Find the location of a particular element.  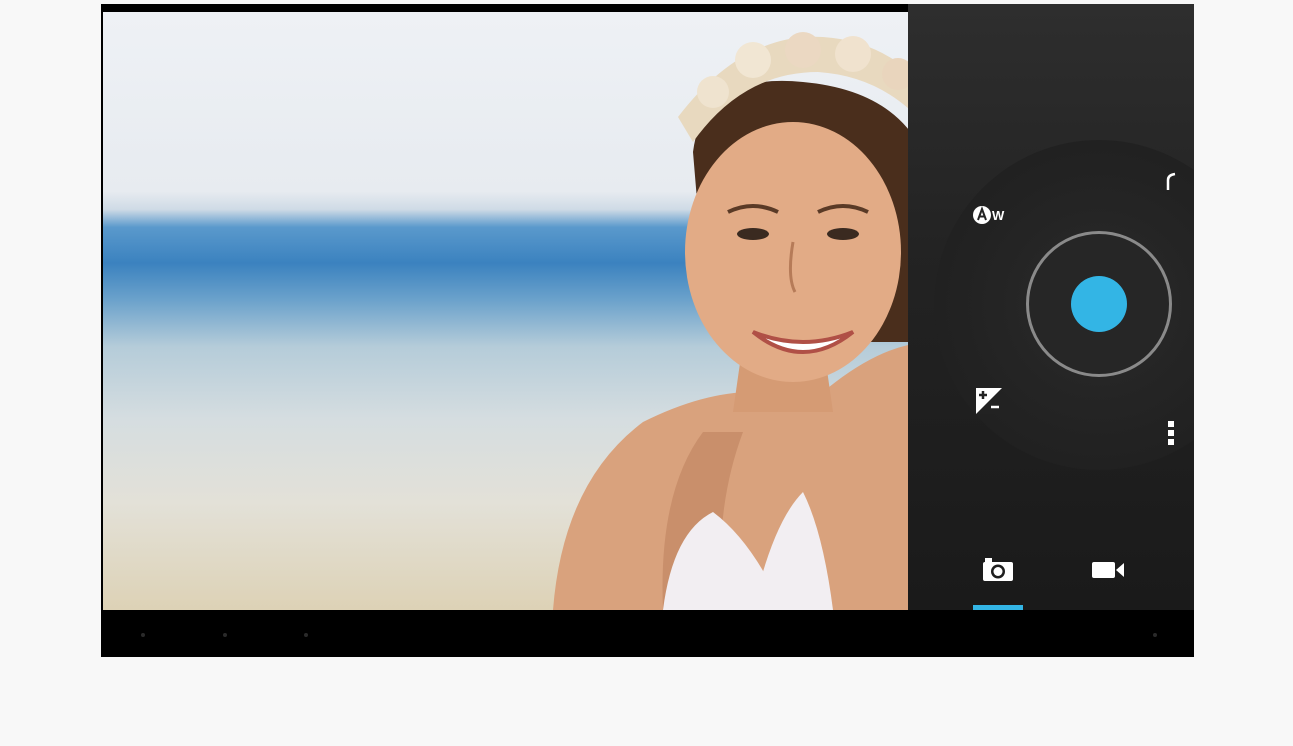

camera-icon is located at coordinates (998, 571).